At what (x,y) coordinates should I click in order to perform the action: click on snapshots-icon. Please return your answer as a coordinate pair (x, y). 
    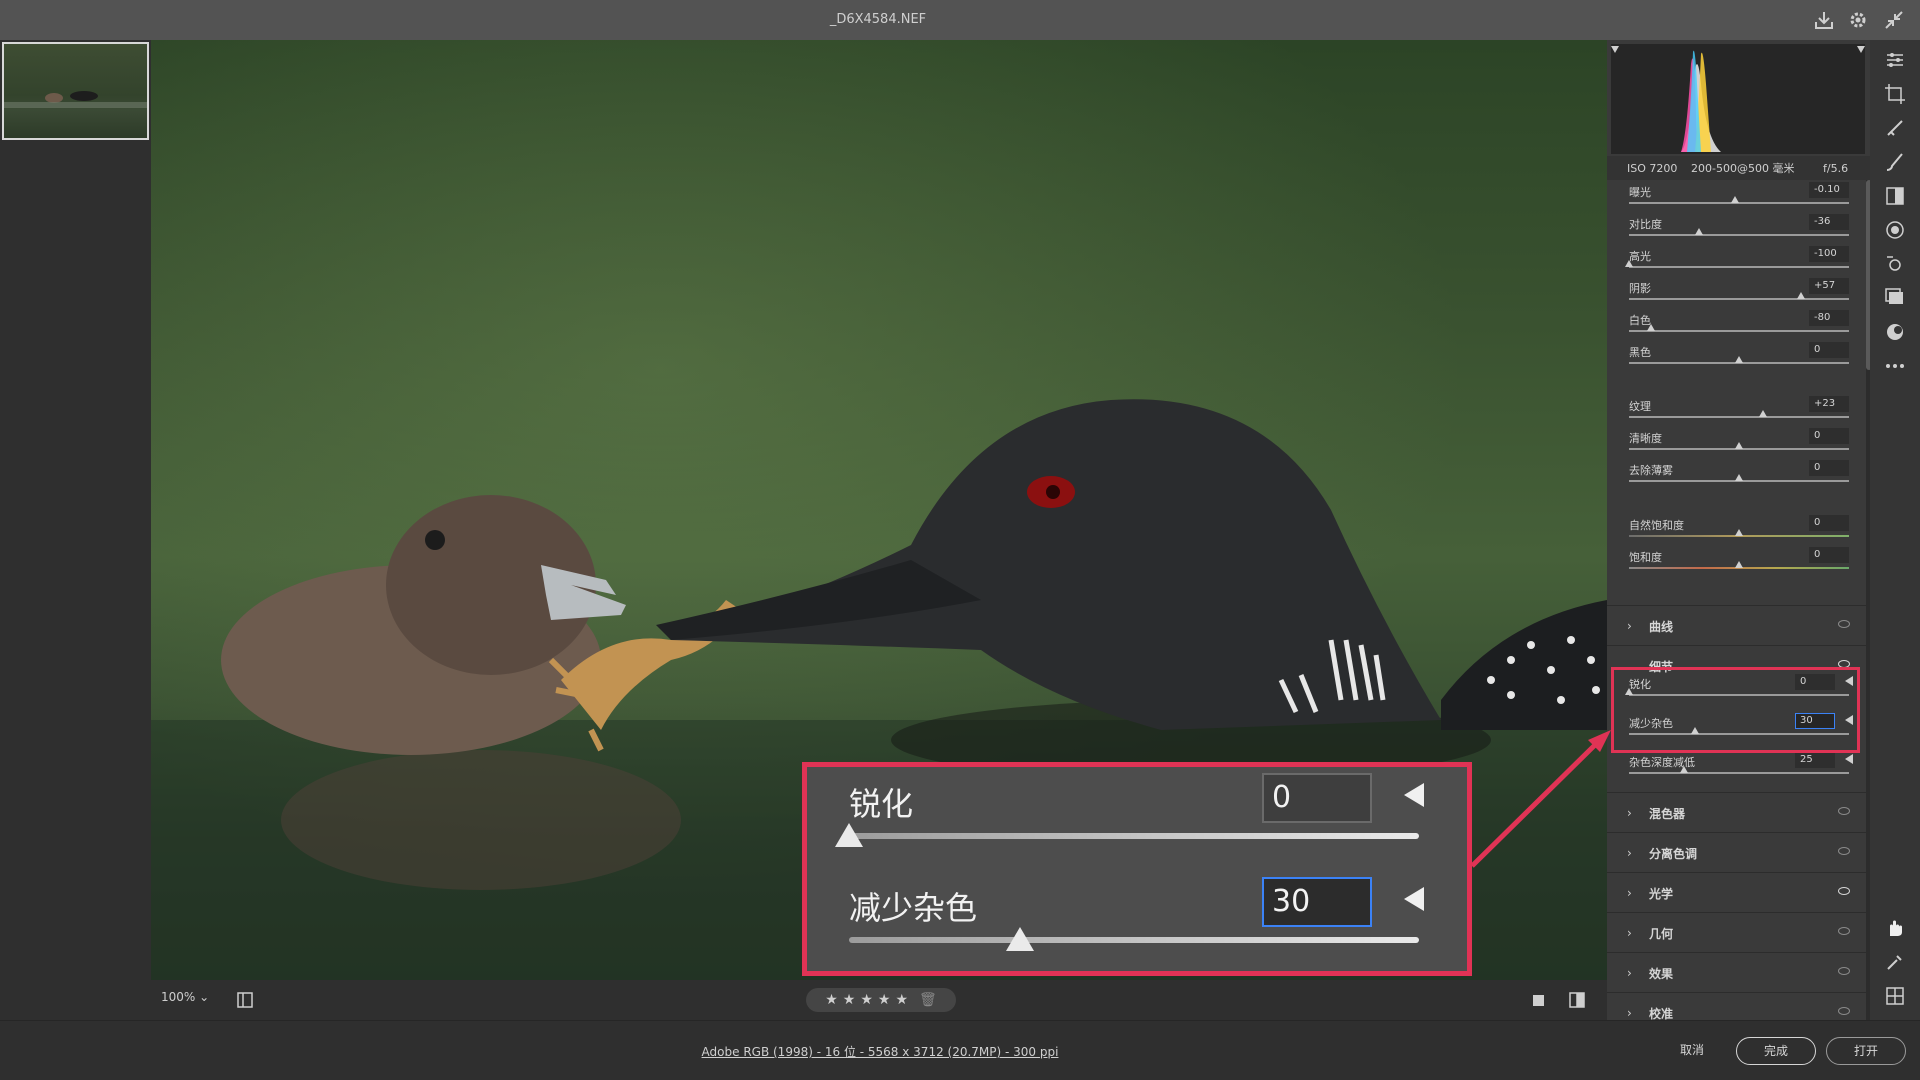
    Looking at the image, I should click on (1895, 298).